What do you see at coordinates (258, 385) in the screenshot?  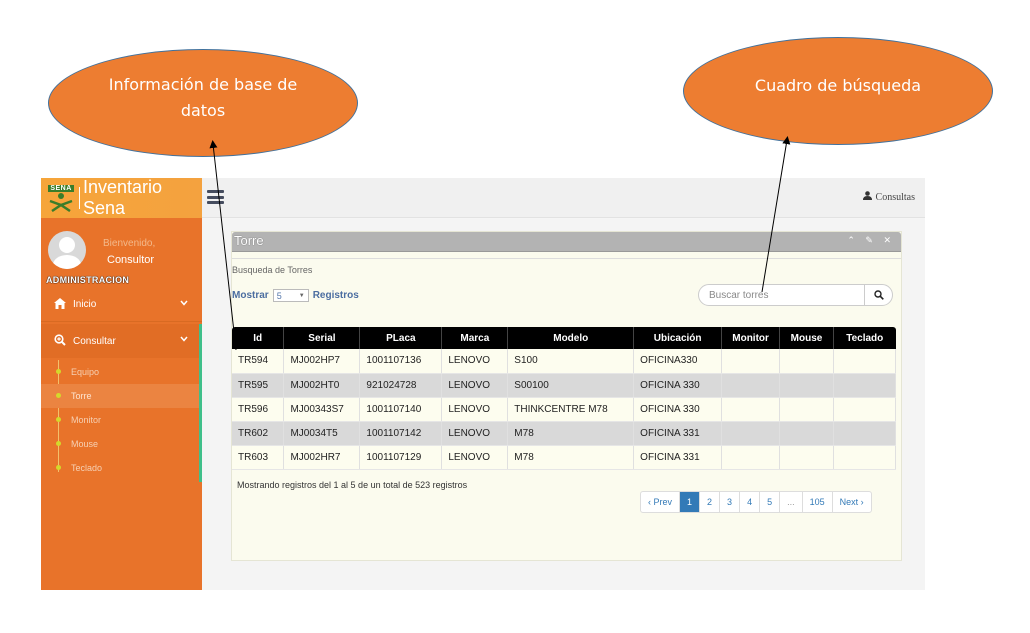 I see `cell-id: TR595` at bounding box center [258, 385].